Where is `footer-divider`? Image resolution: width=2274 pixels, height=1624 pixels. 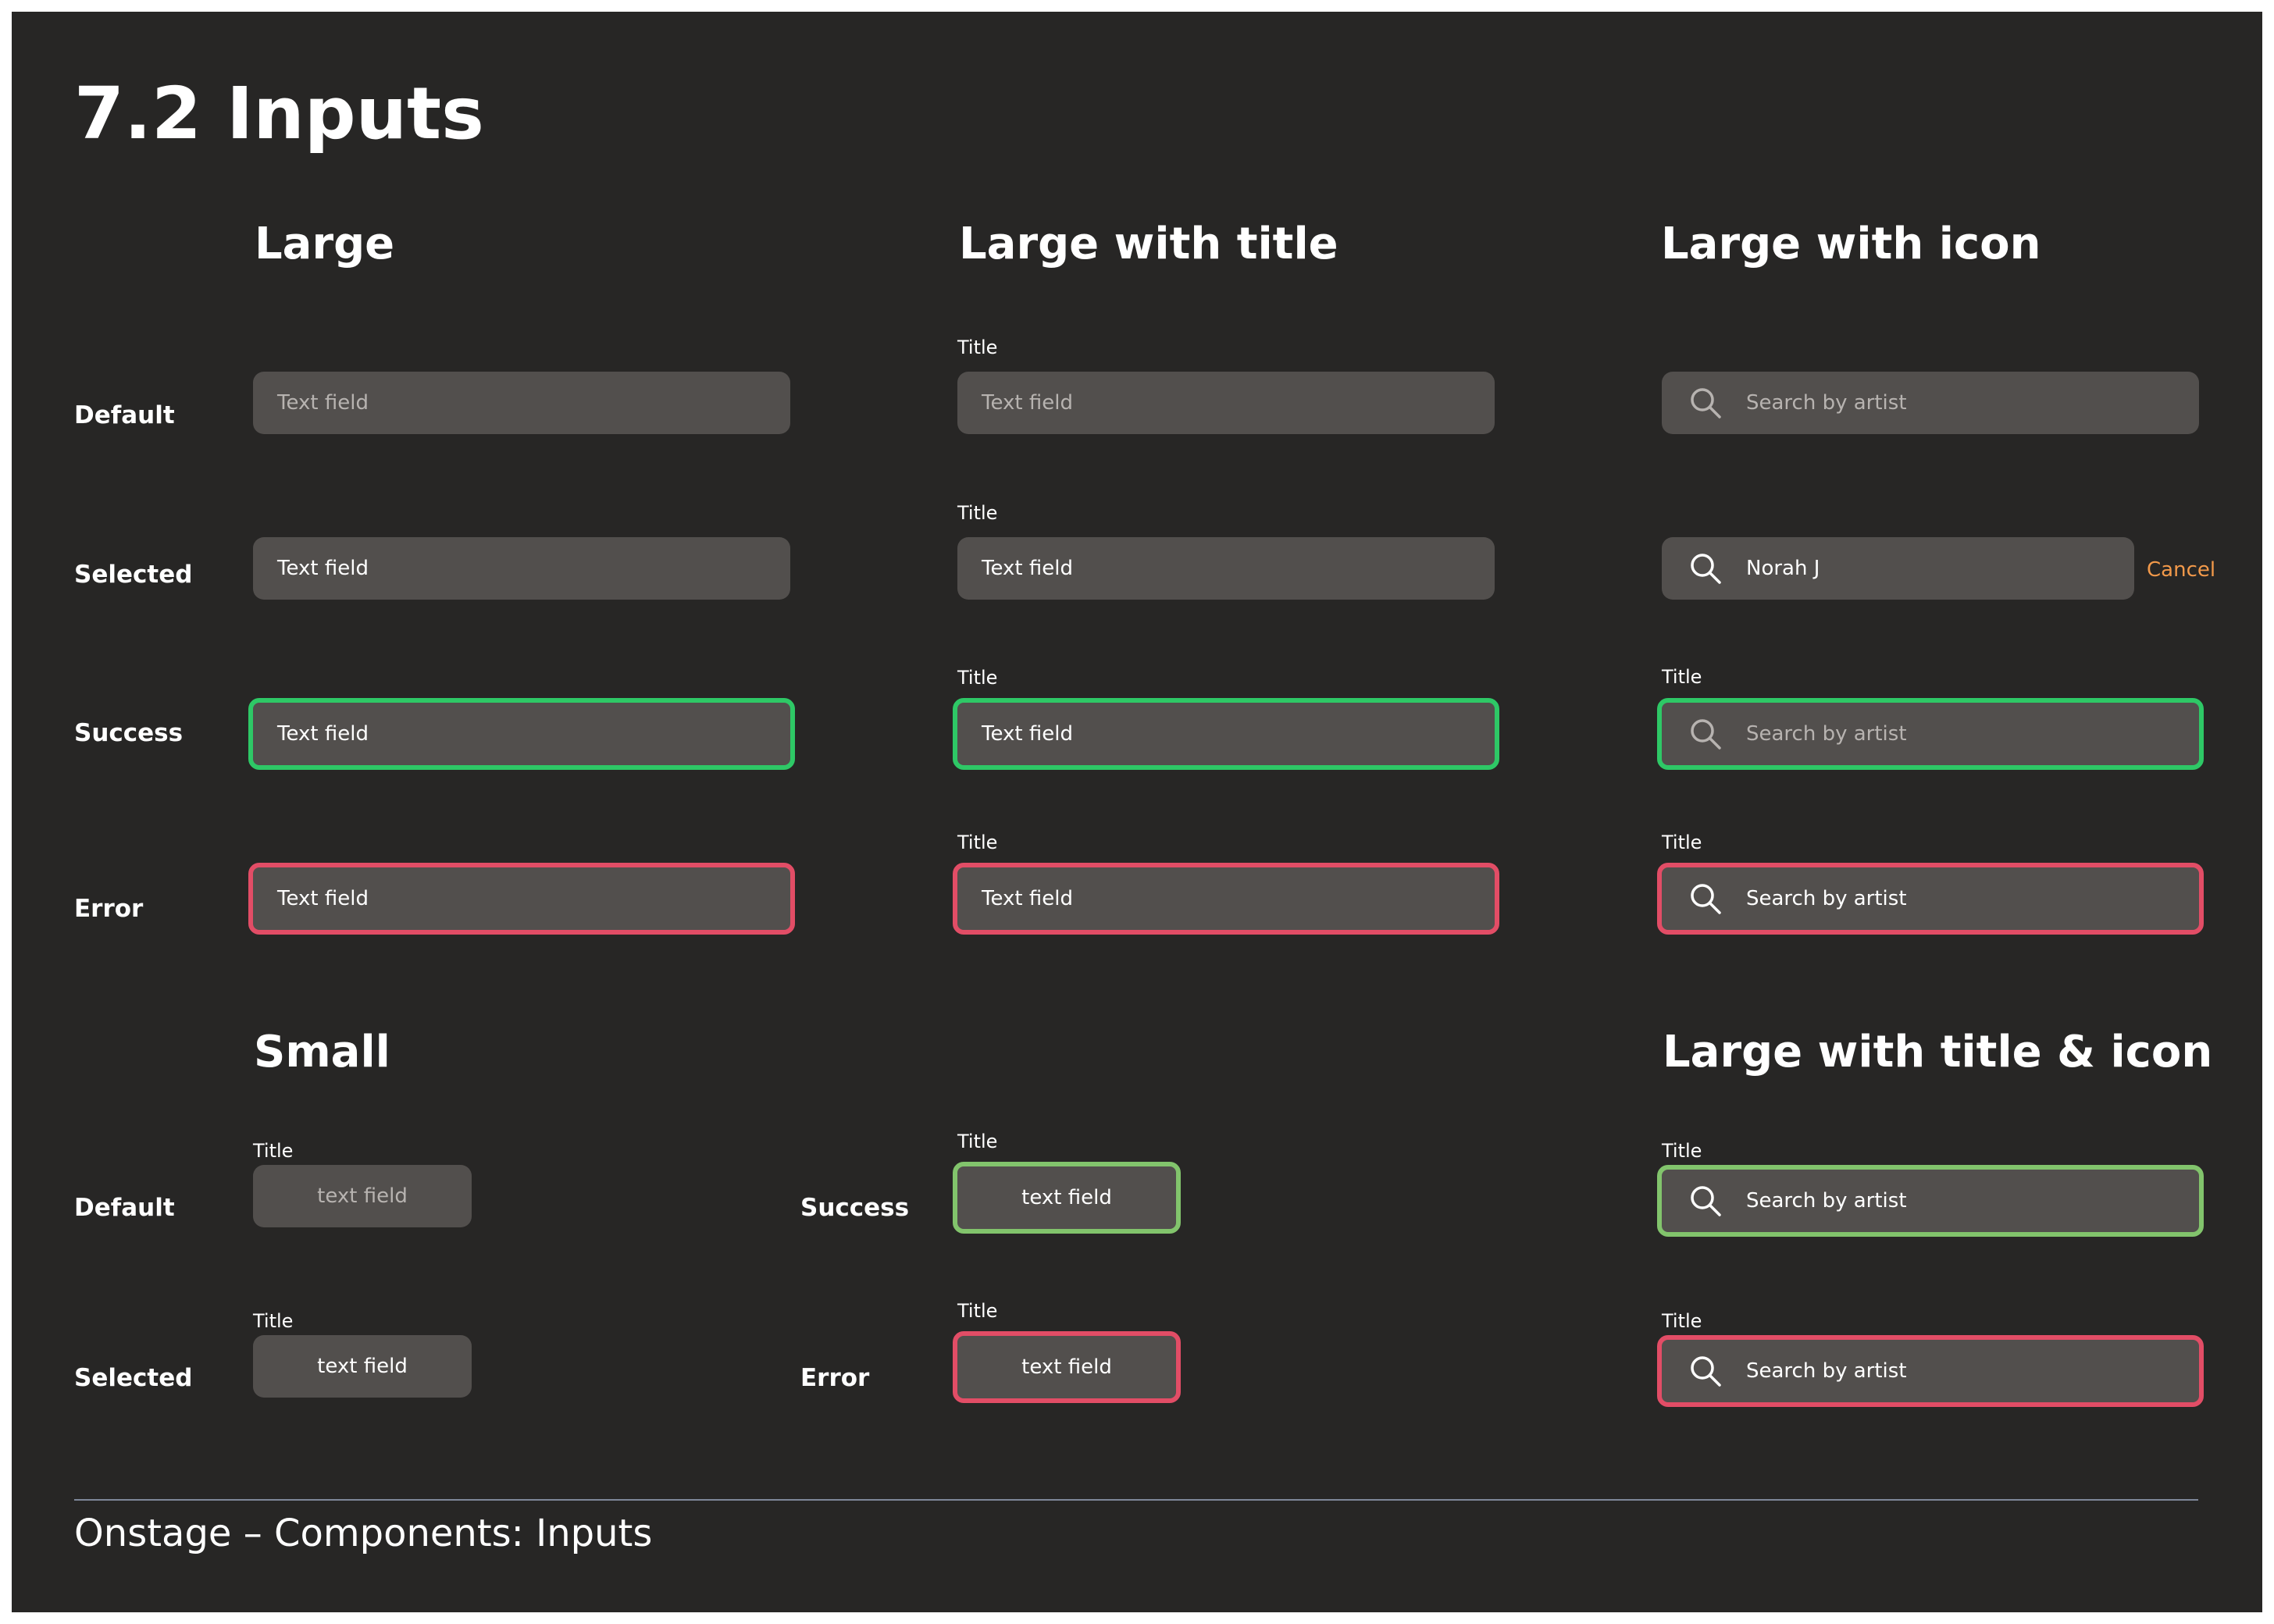 footer-divider is located at coordinates (1136, 1500).